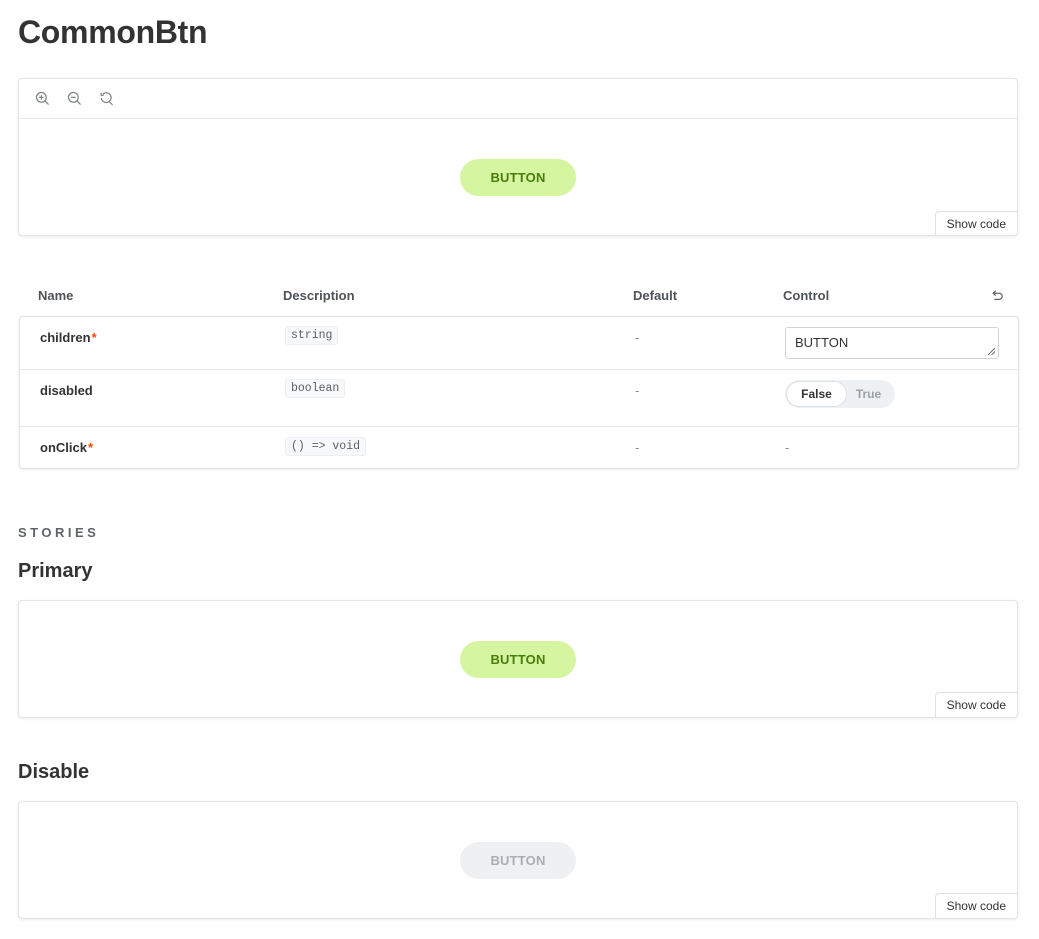 The image size is (1039, 939). What do you see at coordinates (55, 571) in the screenshot?
I see `story-title-primary: Primary` at bounding box center [55, 571].